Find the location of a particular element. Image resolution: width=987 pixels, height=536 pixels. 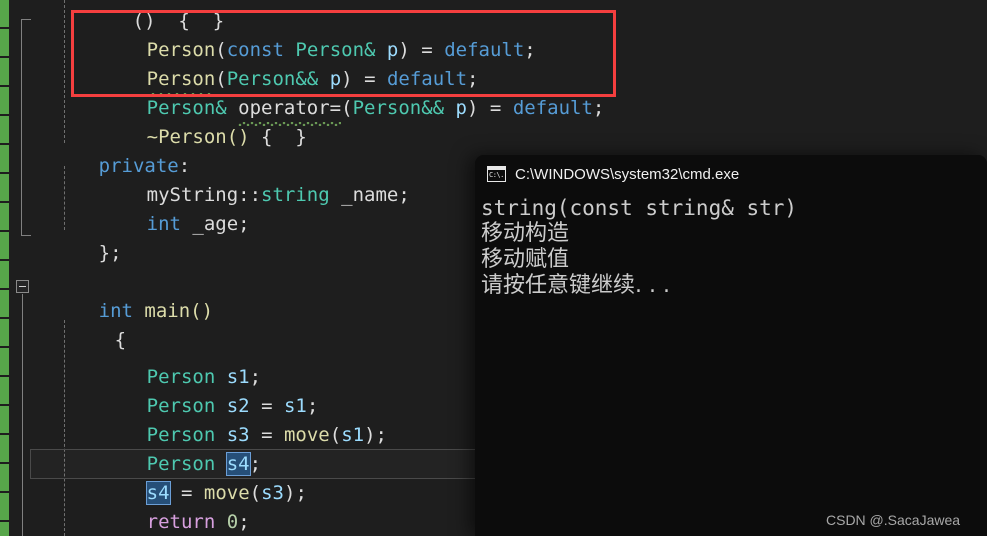

code-token: Person&& is located at coordinates (398, 108).